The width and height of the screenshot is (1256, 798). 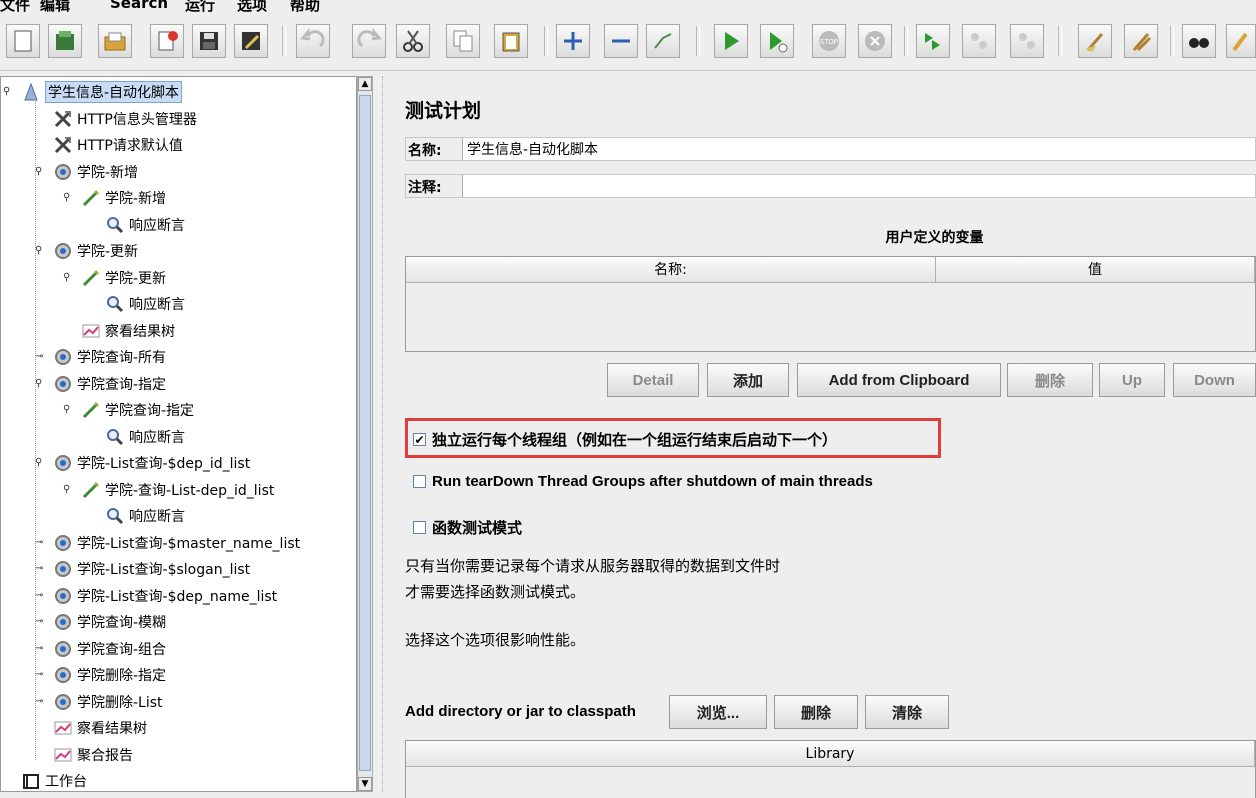 What do you see at coordinates (1241, 41) in the screenshot?
I see `reset-search-icon` at bounding box center [1241, 41].